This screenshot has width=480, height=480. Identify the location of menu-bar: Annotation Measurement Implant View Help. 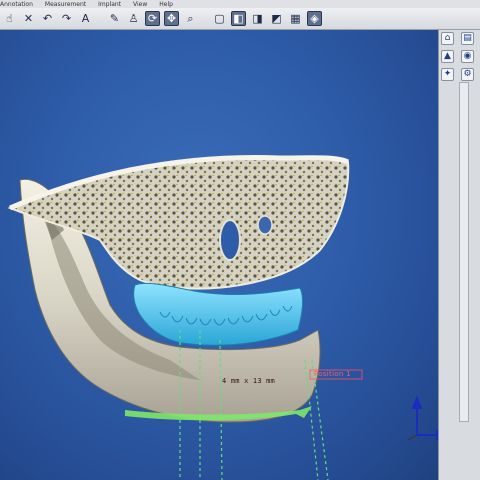
(240, 4).